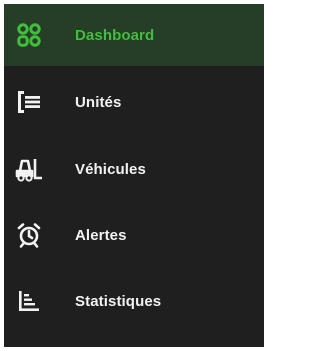  I want to click on dashboard-grid-icon, so click(29, 35).